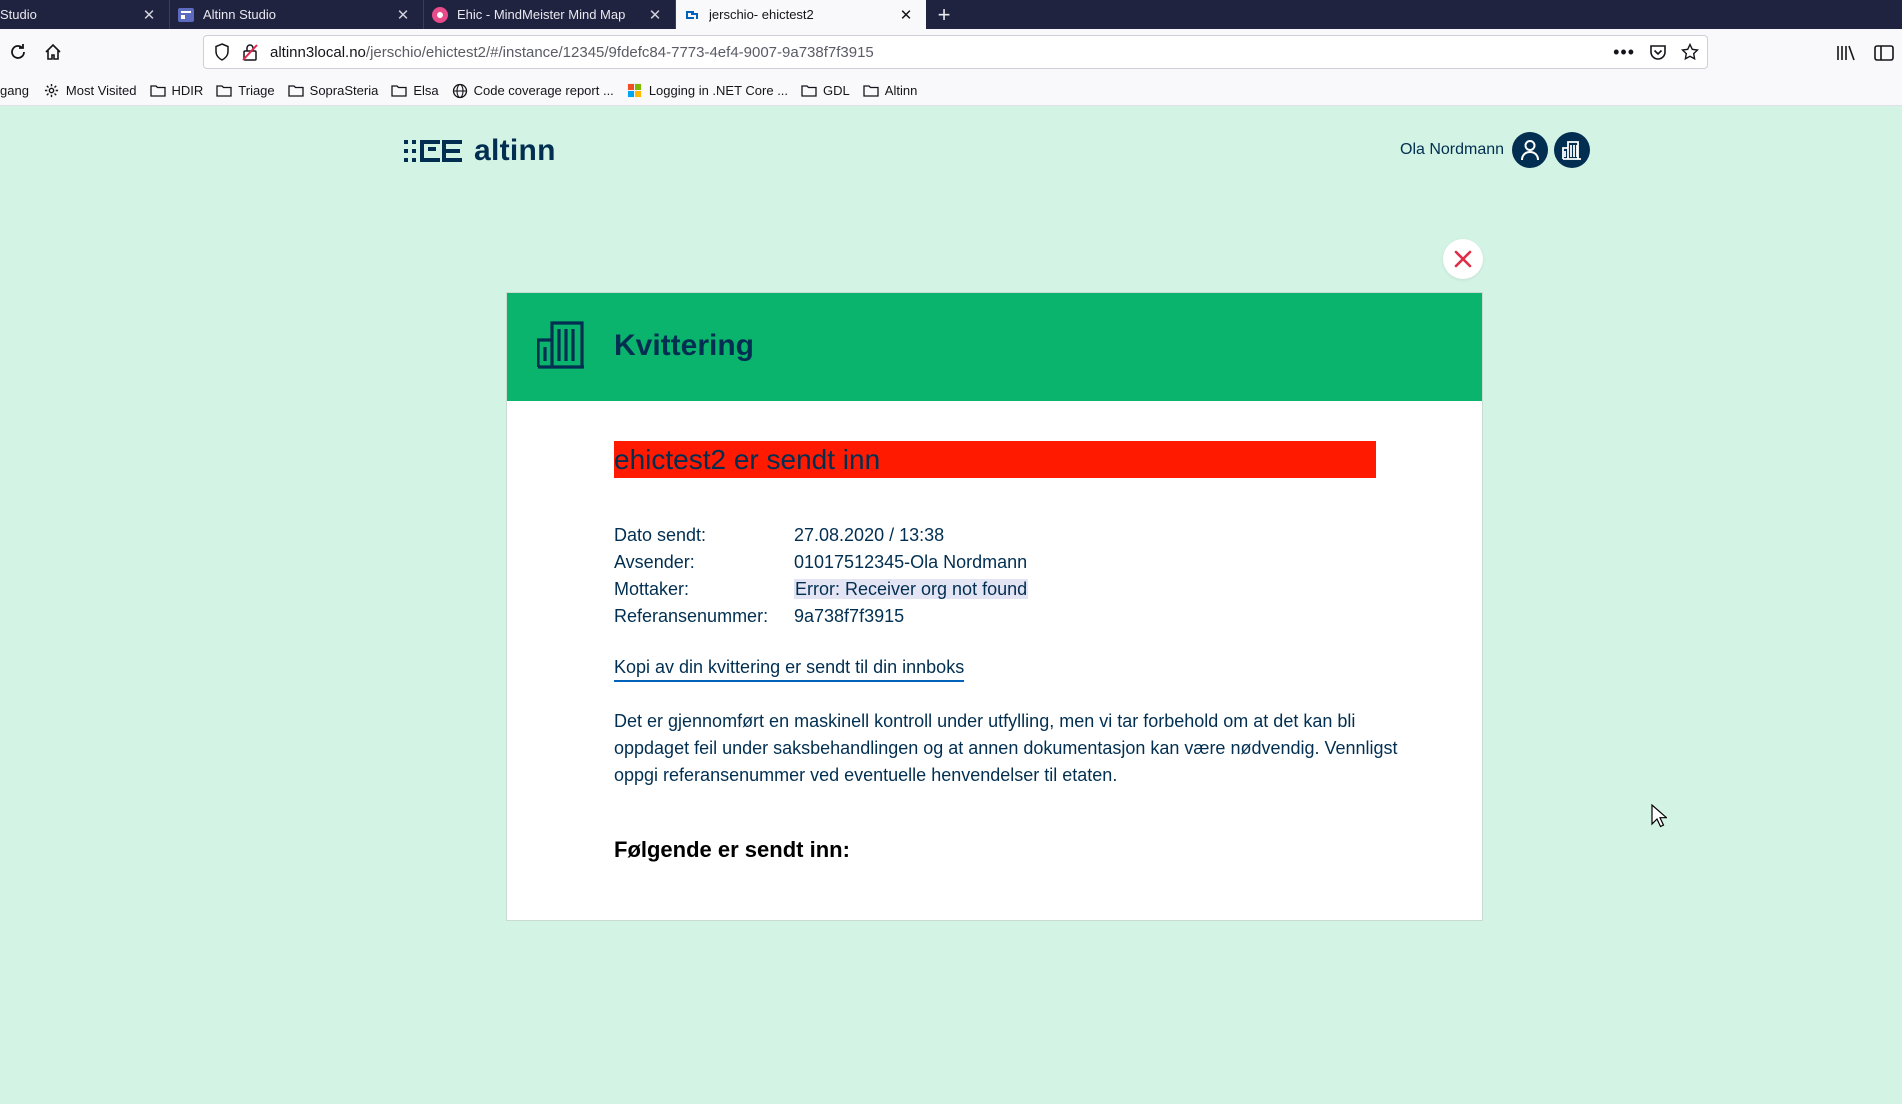 The image size is (1902, 1104). I want to click on plus-icon: +, so click(944, 14).